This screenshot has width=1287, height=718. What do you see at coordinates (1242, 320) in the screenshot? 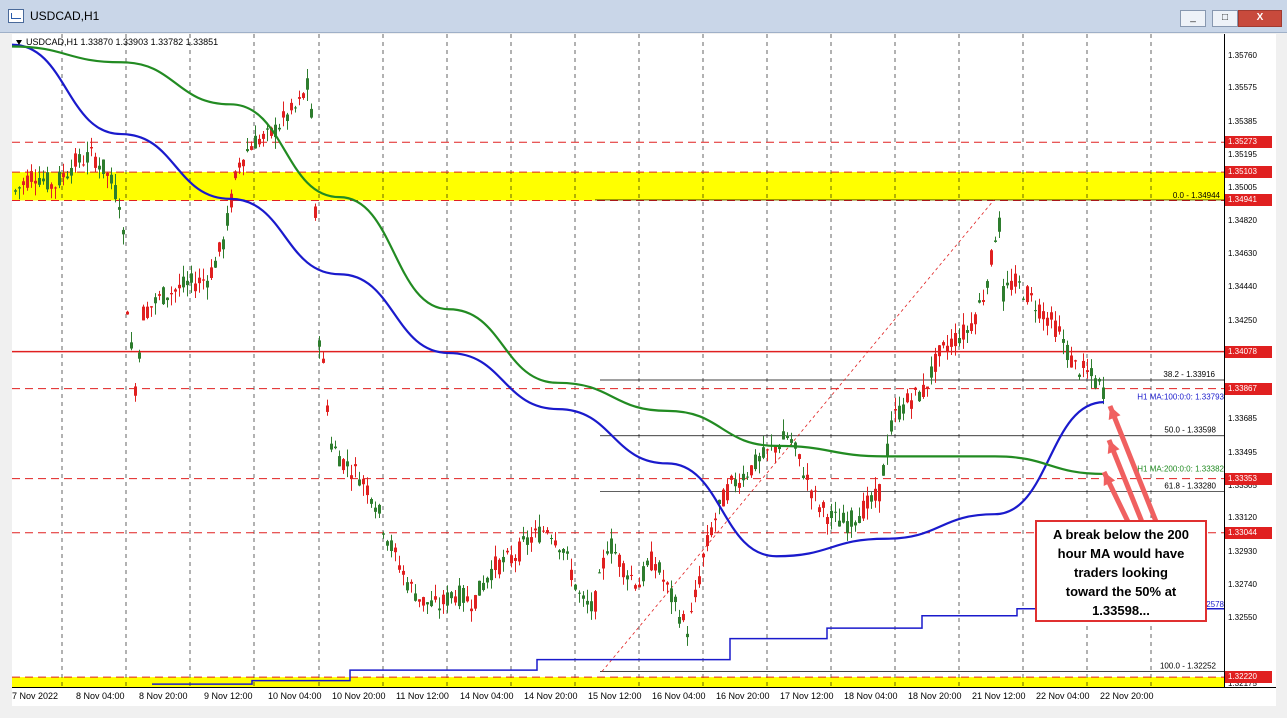
I see `price-tick-label: 1.34250` at bounding box center [1242, 320].